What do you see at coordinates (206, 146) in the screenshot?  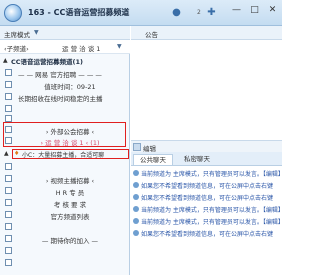 I see `edit-bar: 编辑` at bounding box center [206, 146].